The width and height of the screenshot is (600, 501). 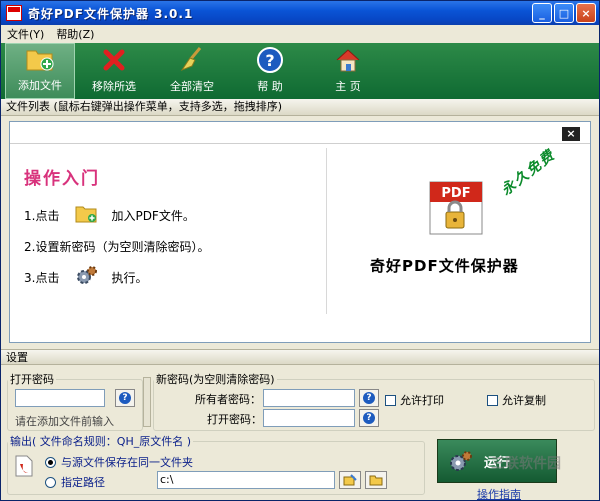 I want to click on menu-bar: 文件(Y) 帮助(Z), so click(x=300, y=34).